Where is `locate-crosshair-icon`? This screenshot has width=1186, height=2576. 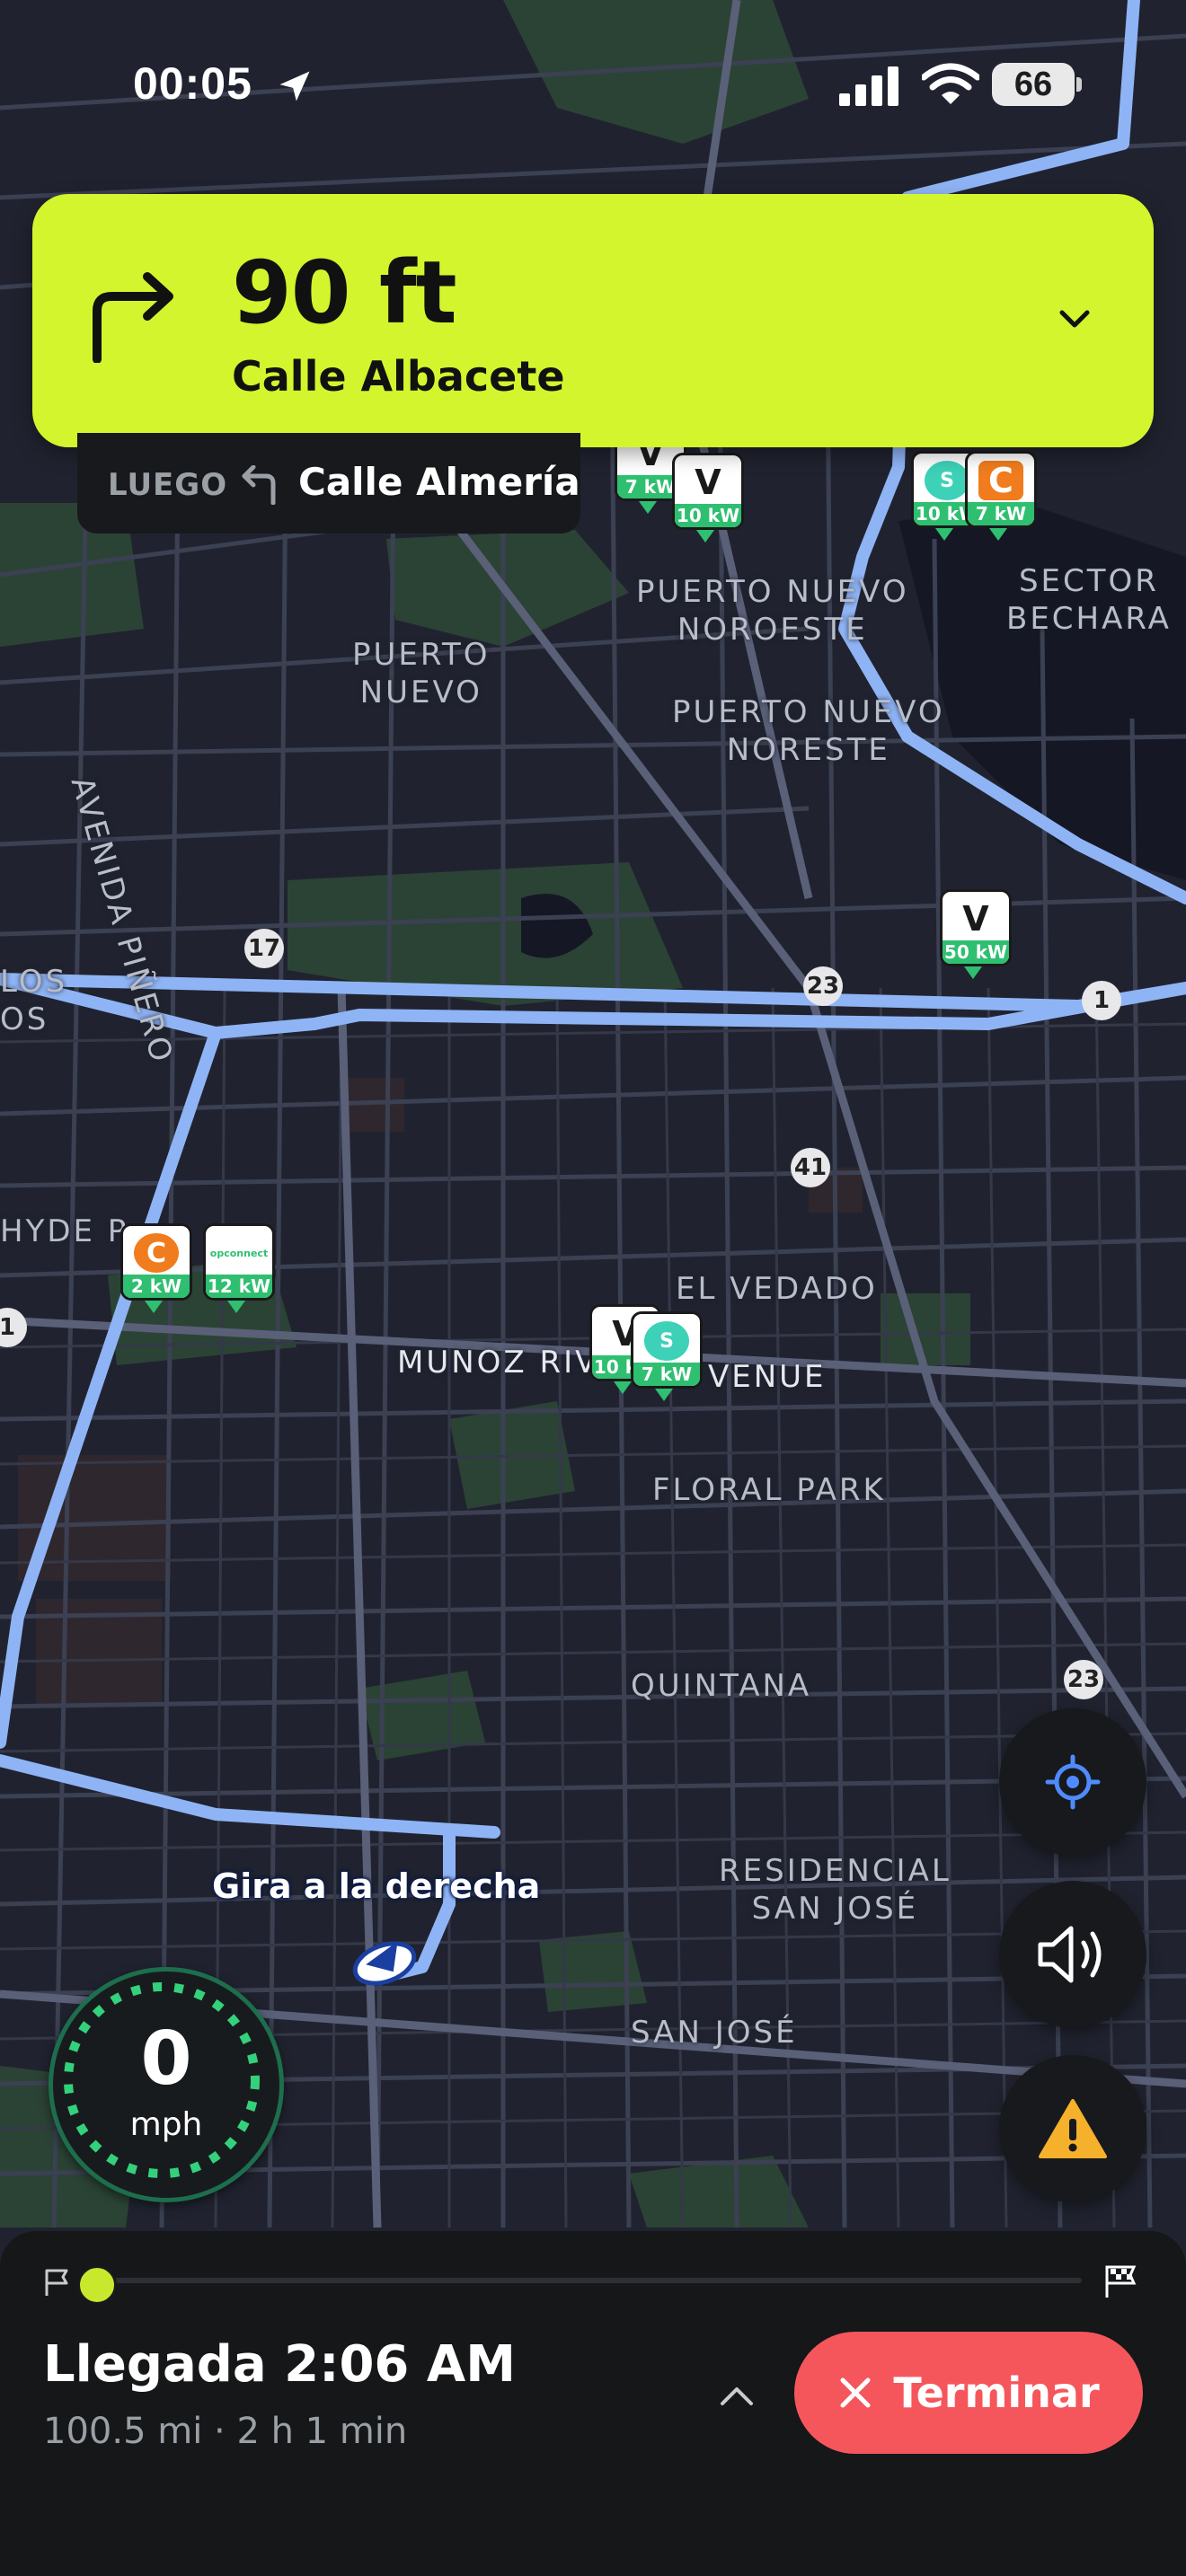
locate-crosshair-icon is located at coordinates (1073, 1782).